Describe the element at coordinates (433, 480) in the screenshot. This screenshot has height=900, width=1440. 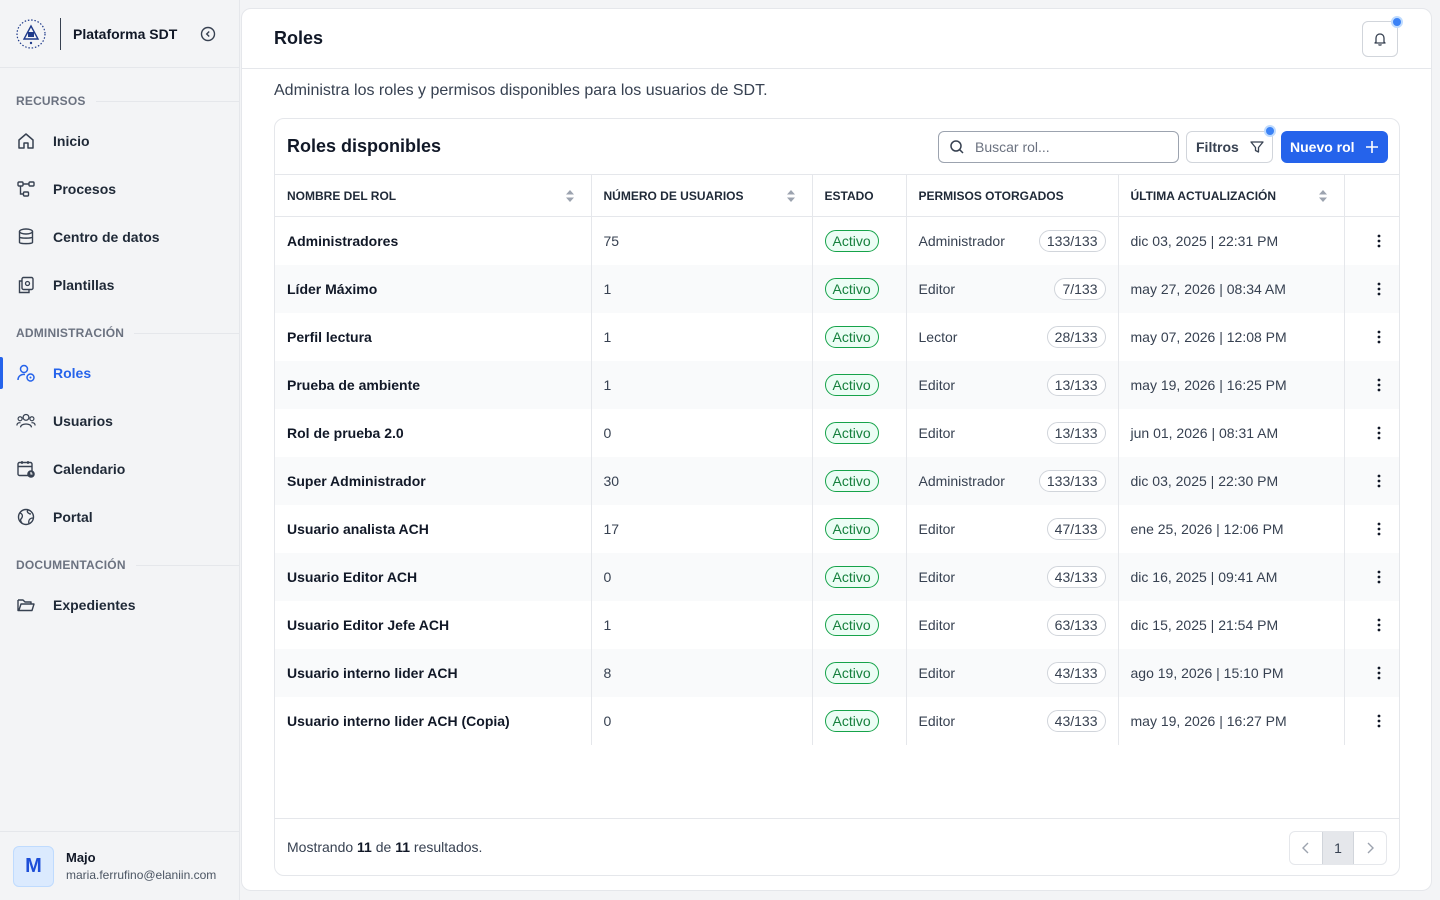
I see `role-name: Super Administrador` at that location.